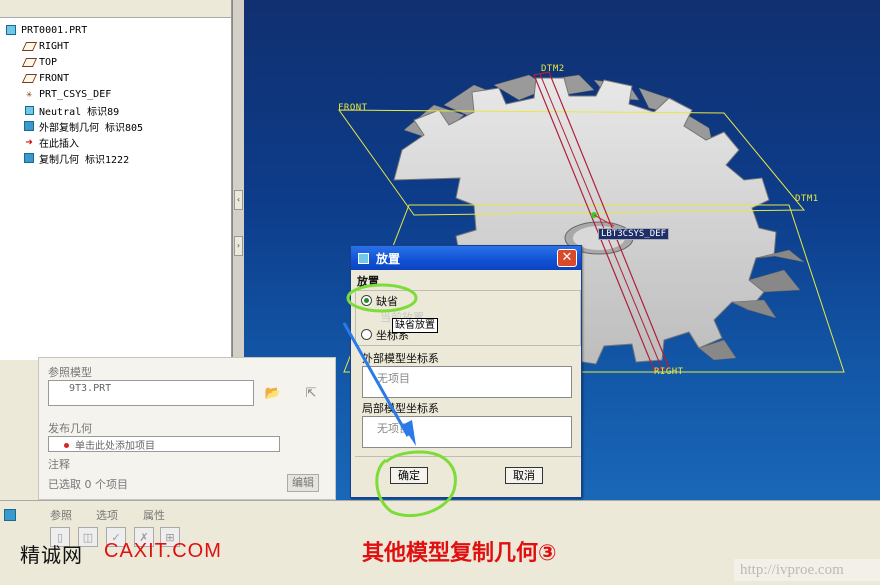 Image resolution: width=880 pixels, height=585 pixels. I want to click on copy-geometry-tool-icon, so click(12, 517).